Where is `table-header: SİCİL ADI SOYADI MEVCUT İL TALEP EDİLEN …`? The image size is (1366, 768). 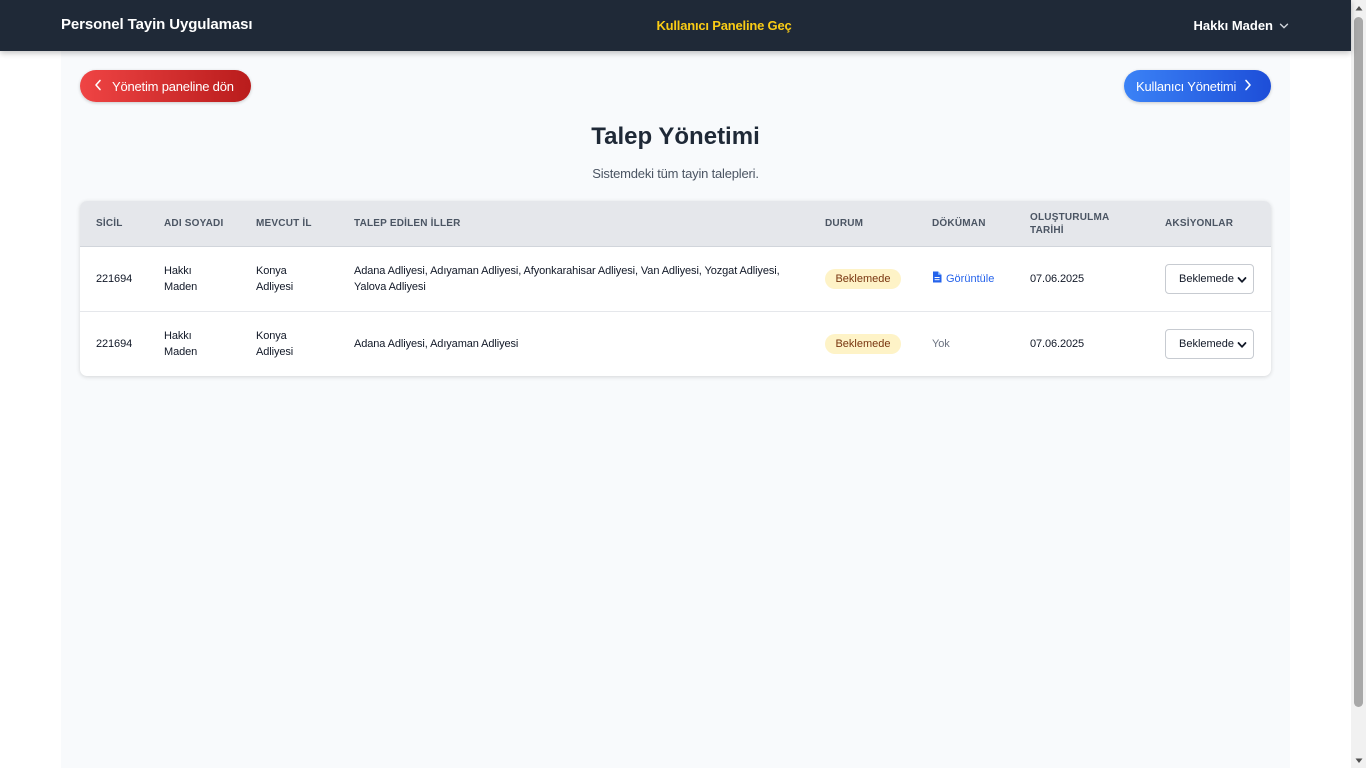 table-header: SİCİL ADI SOYADI MEVCUT İL TALEP EDİLEN … is located at coordinates (675, 224).